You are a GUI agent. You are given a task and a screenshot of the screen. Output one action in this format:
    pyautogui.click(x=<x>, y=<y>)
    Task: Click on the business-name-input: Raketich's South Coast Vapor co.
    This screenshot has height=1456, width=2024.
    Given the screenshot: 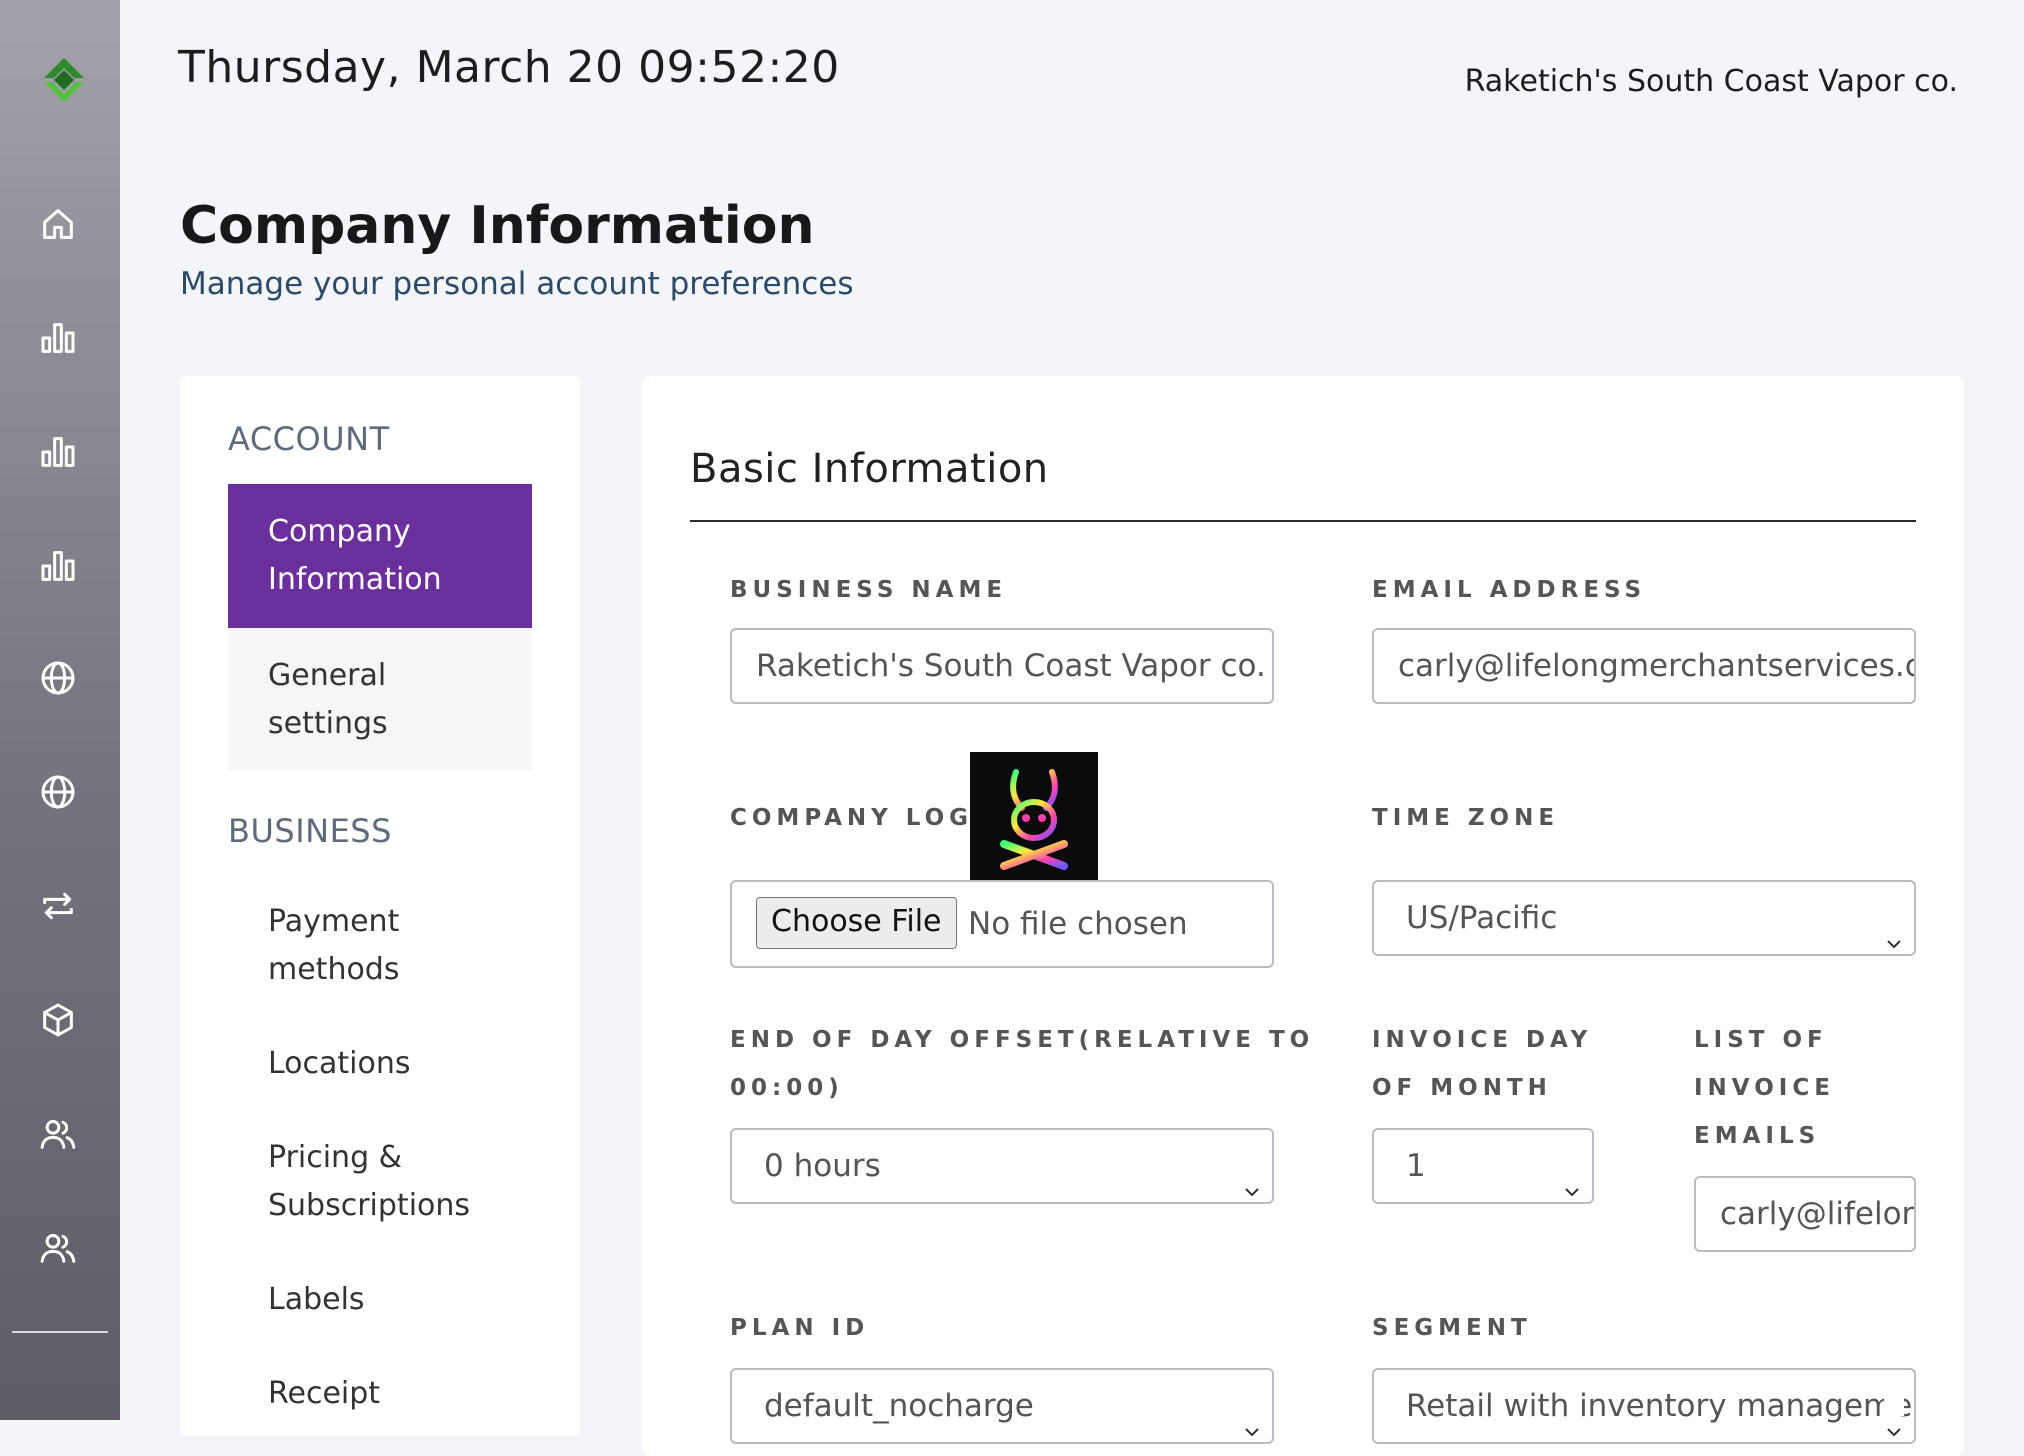 What is the action you would take?
    pyautogui.click(x=1002, y=666)
    